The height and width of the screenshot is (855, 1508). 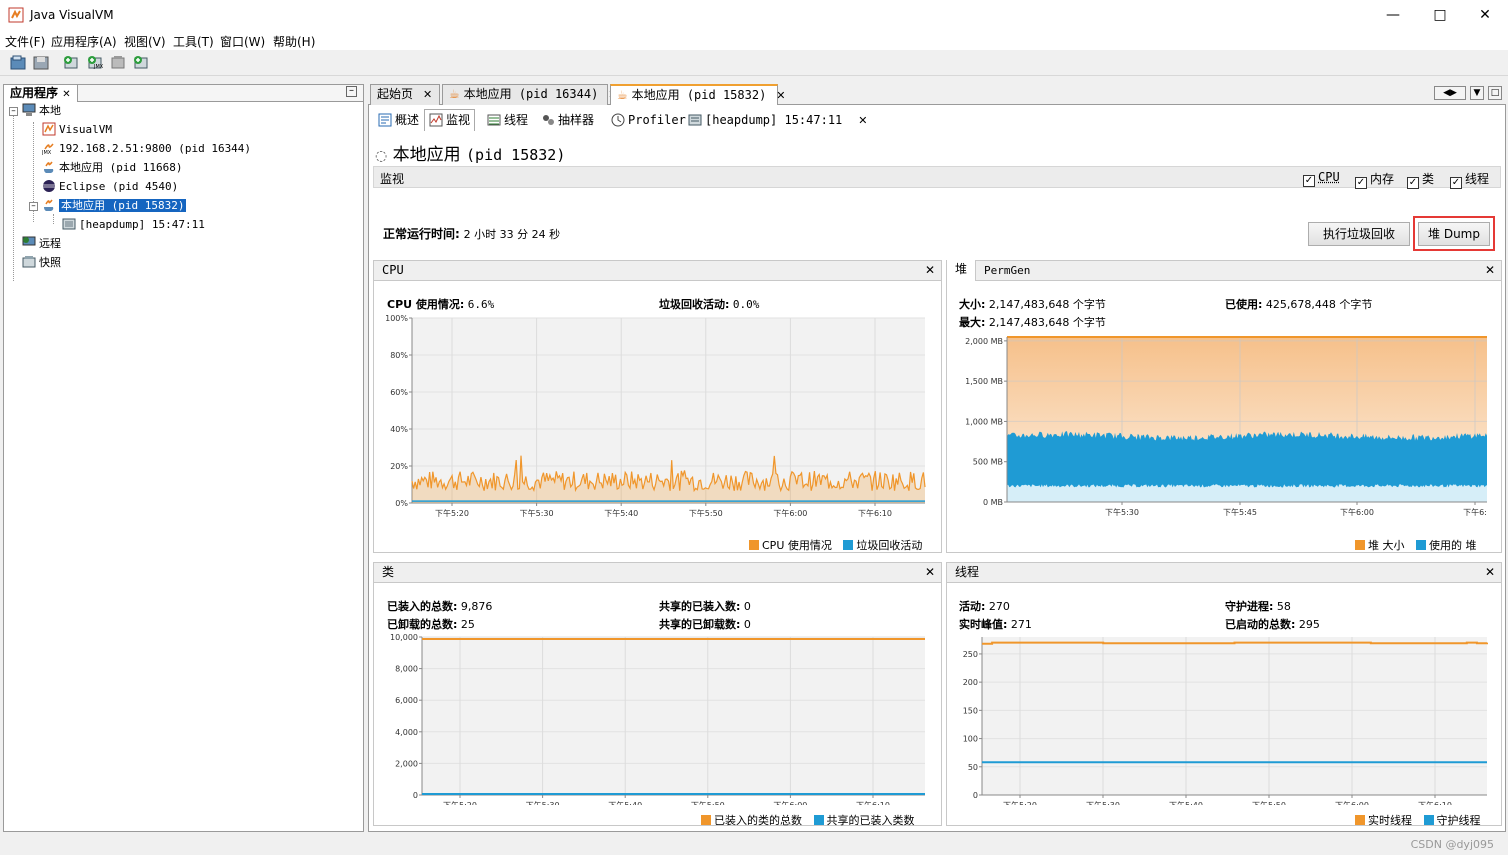 I want to click on daemon-threads-stat: 守护进程: 58, so click(x=1258, y=606).